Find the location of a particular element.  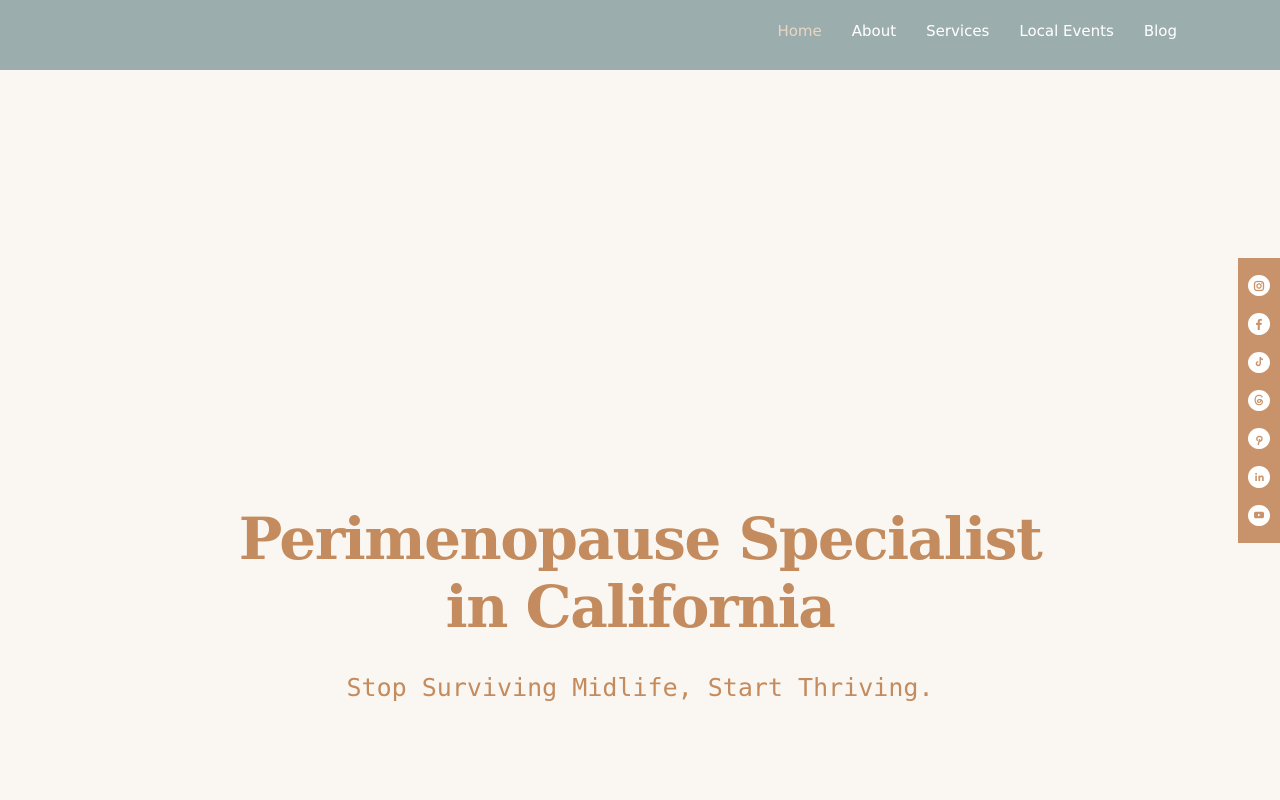

facebook-icon is located at coordinates (1259, 324).